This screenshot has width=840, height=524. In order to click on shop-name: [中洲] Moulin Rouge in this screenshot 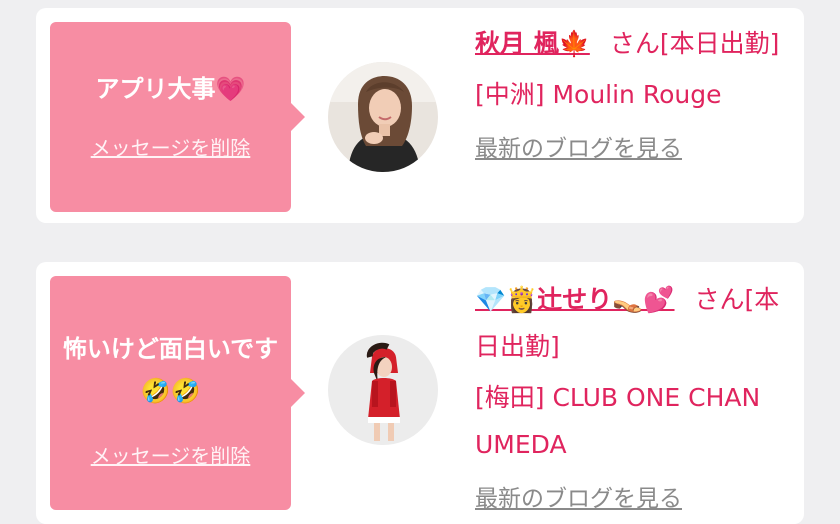, I will do `click(598, 94)`.